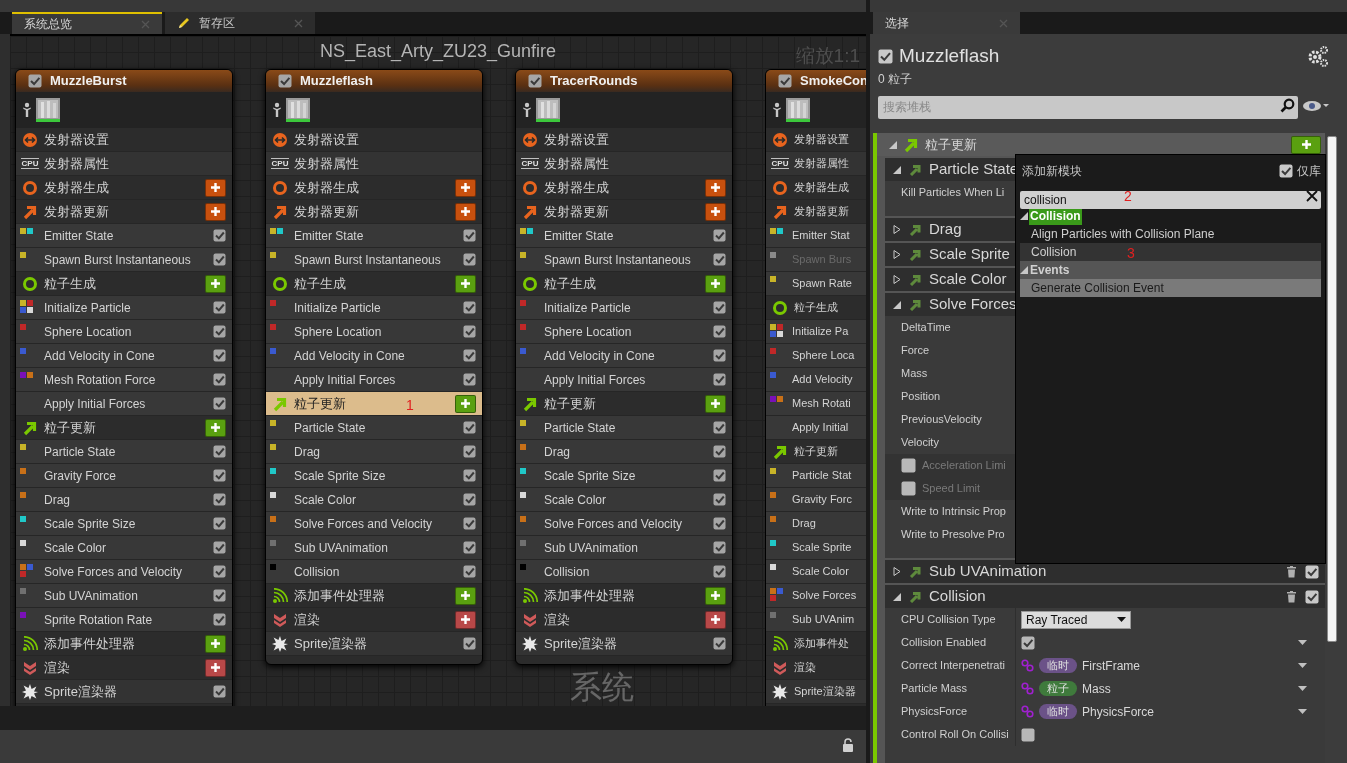  I want to click on module-row: Add Velocity in Cone, so click(374, 356).